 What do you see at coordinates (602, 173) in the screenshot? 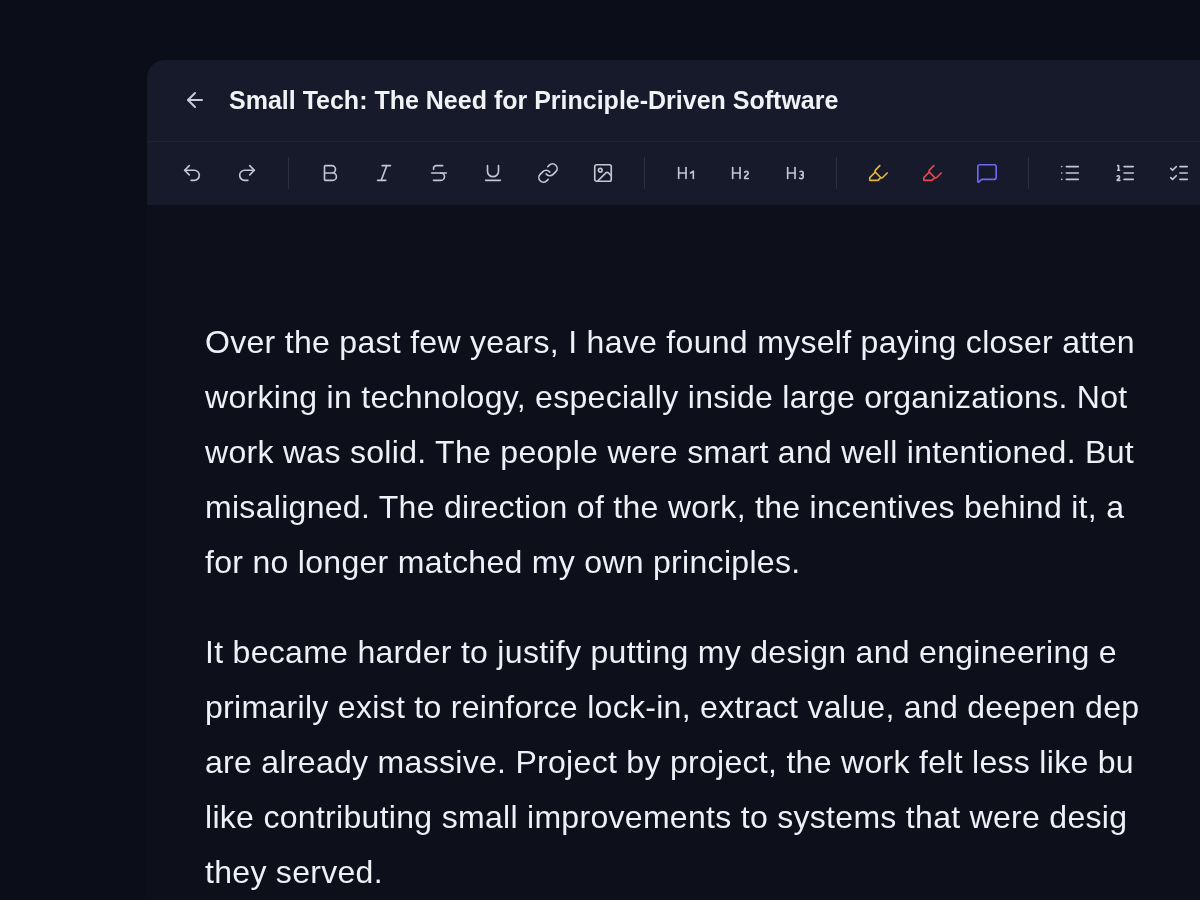
I see `image-icon` at bounding box center [602, 173].